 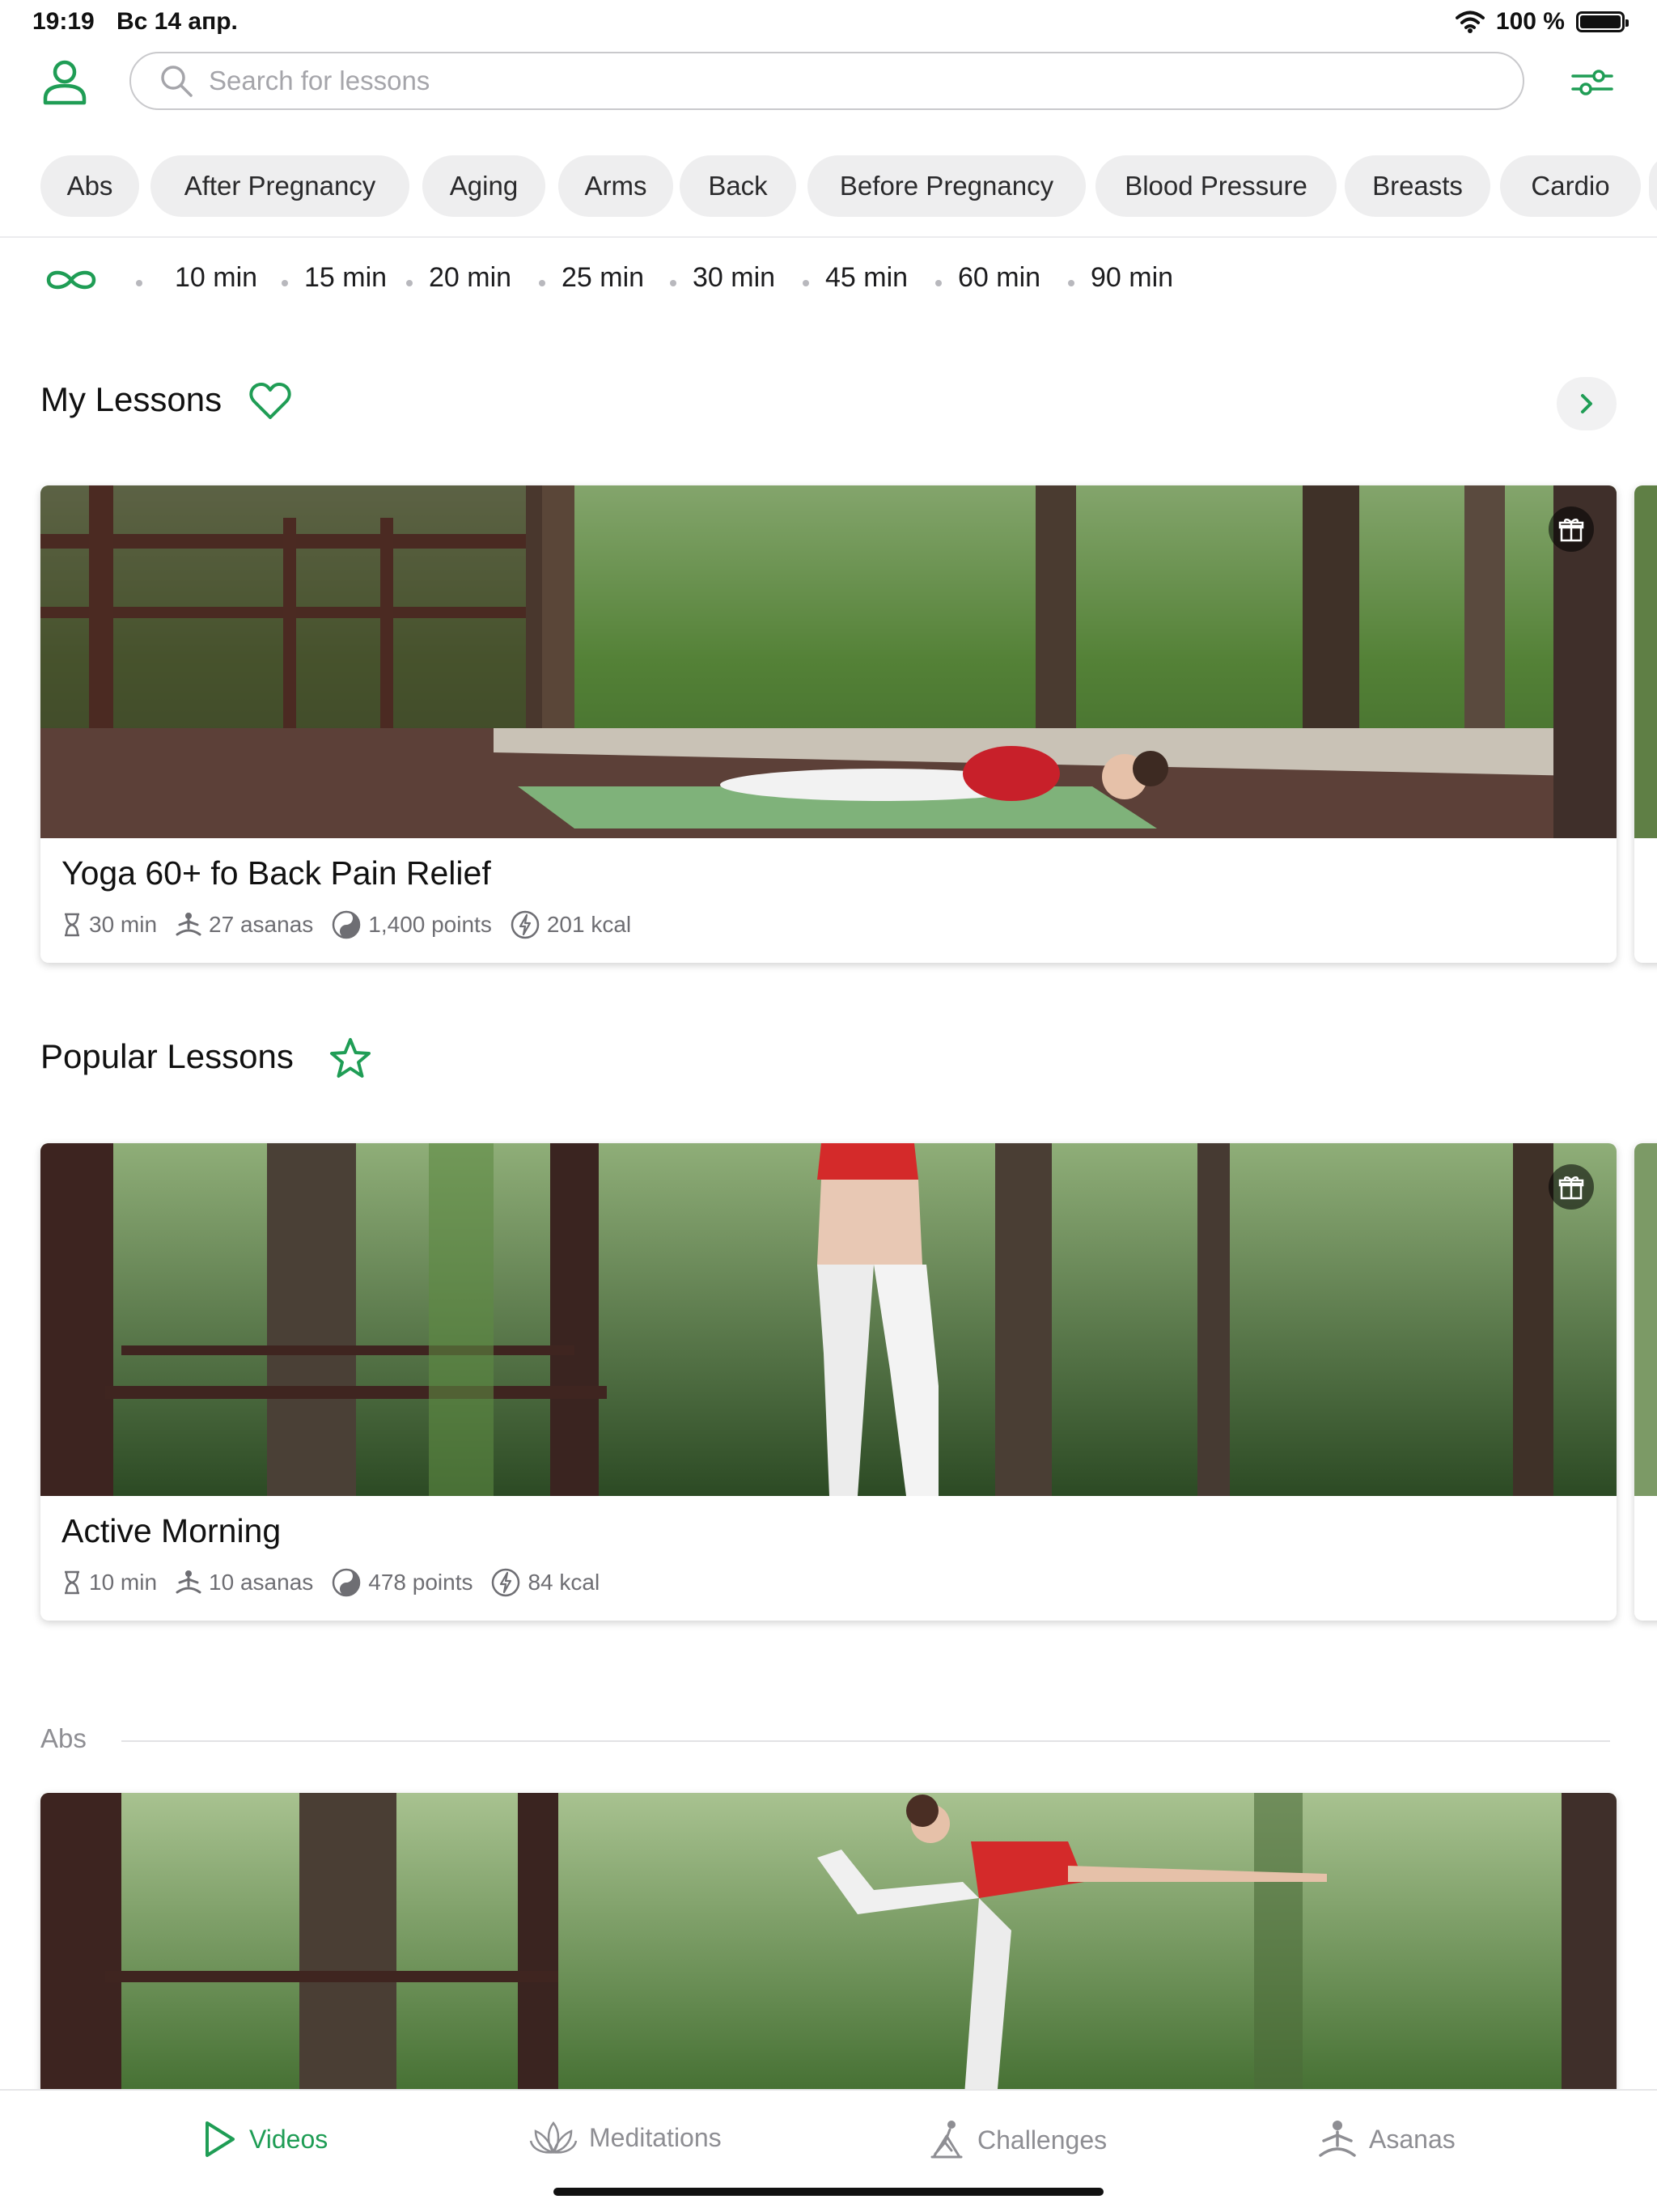 I want to click on duration-option: 45 min, so click(x=866, y=278).